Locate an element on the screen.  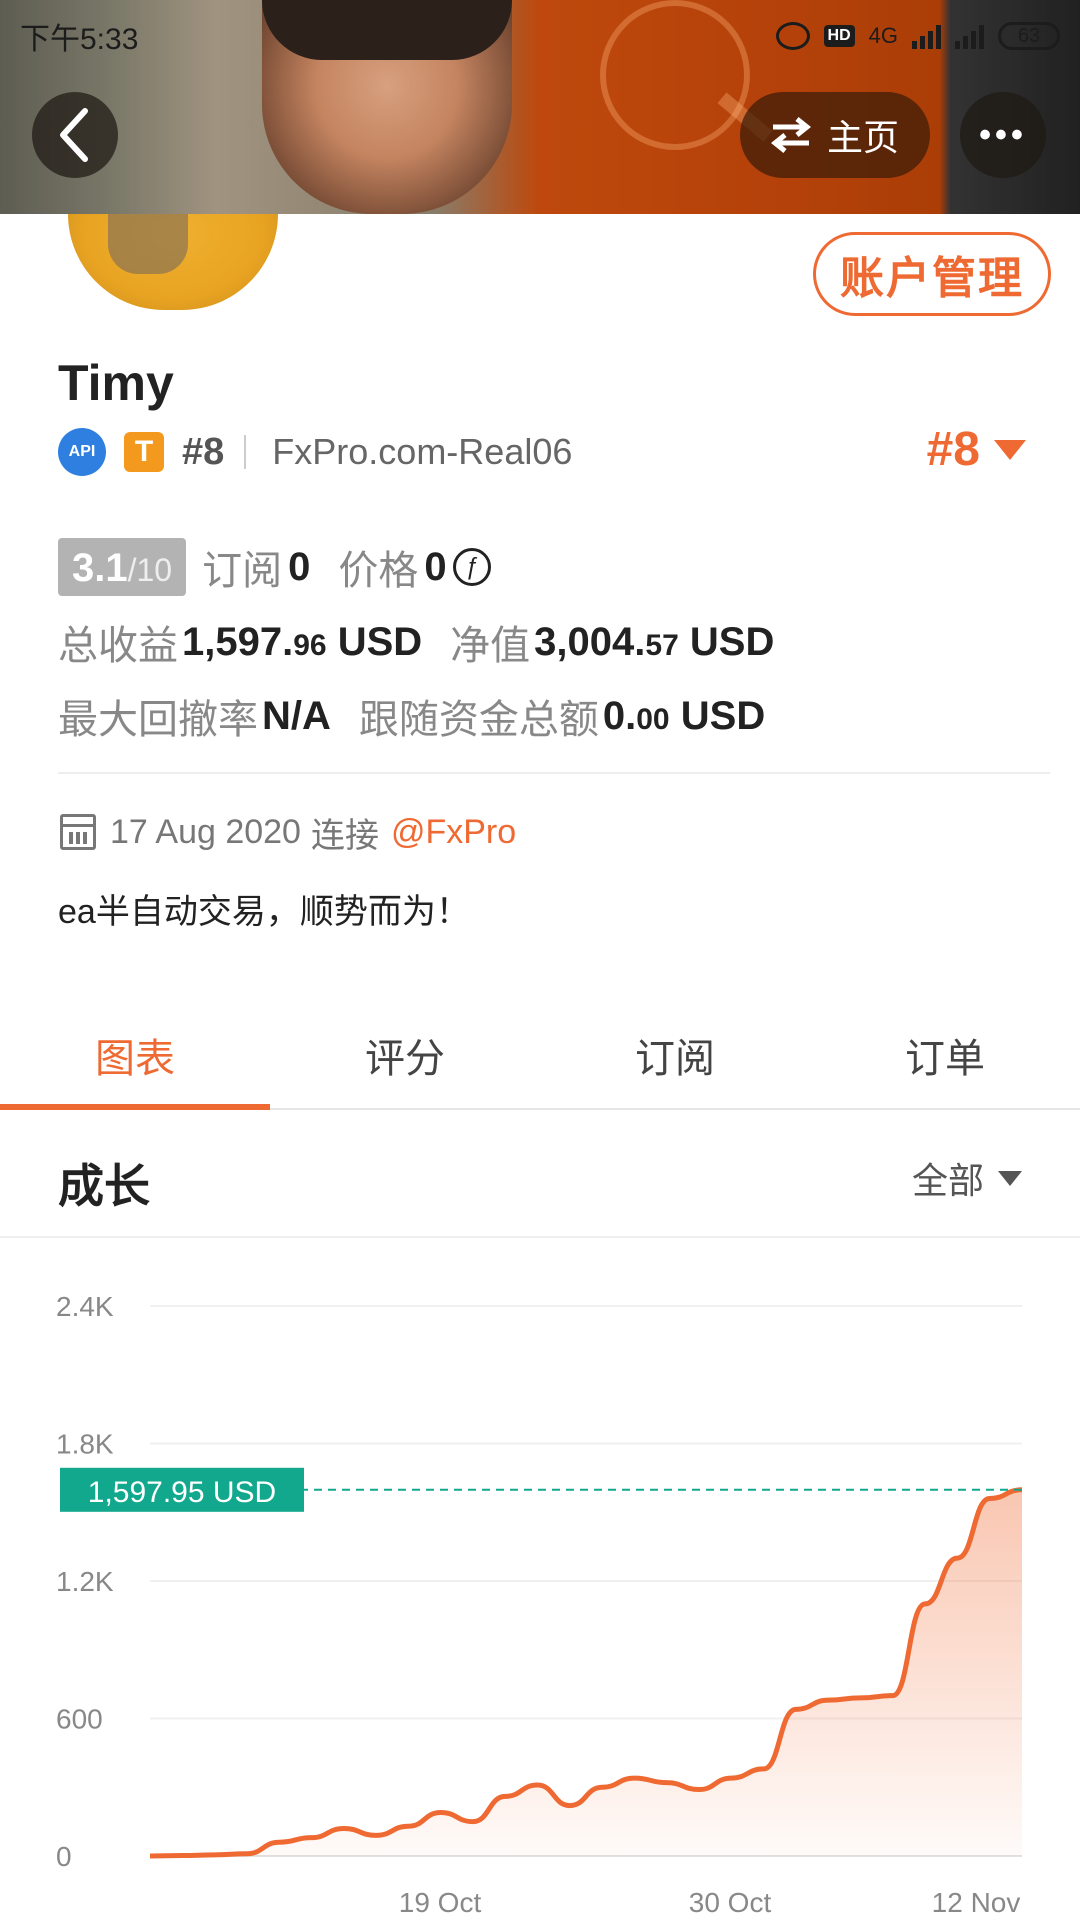
y-tick-label: 2.4K is located at coordinates (85, 1306).